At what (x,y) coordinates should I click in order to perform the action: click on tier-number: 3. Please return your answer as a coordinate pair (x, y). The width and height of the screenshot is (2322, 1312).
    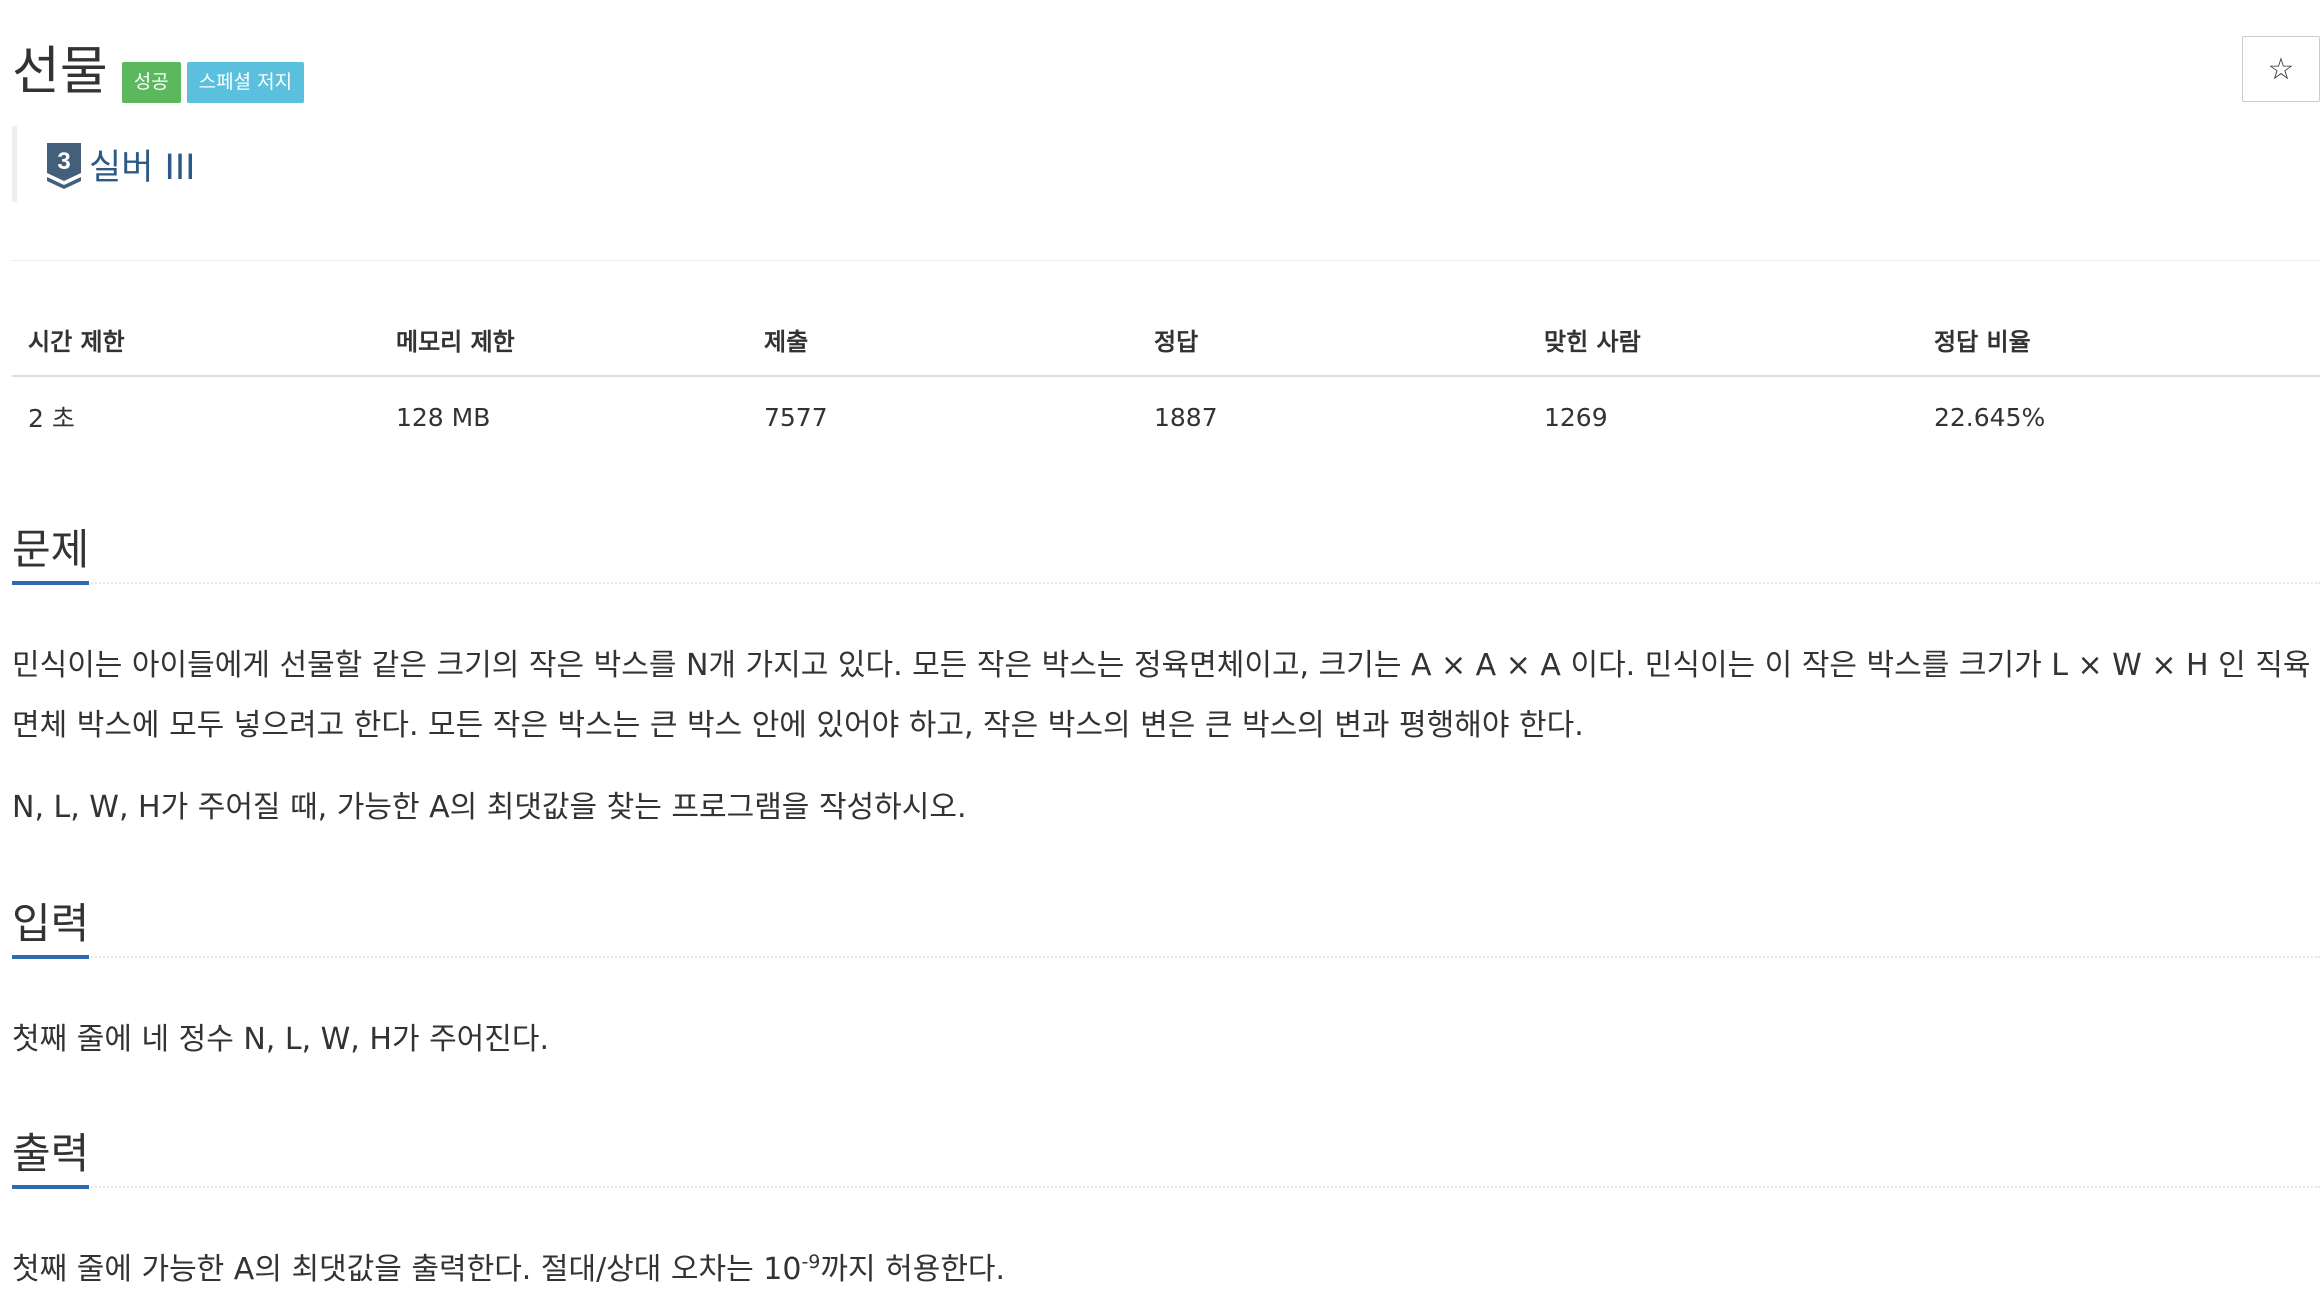
    Looking at the image, I should click on (63, 161).